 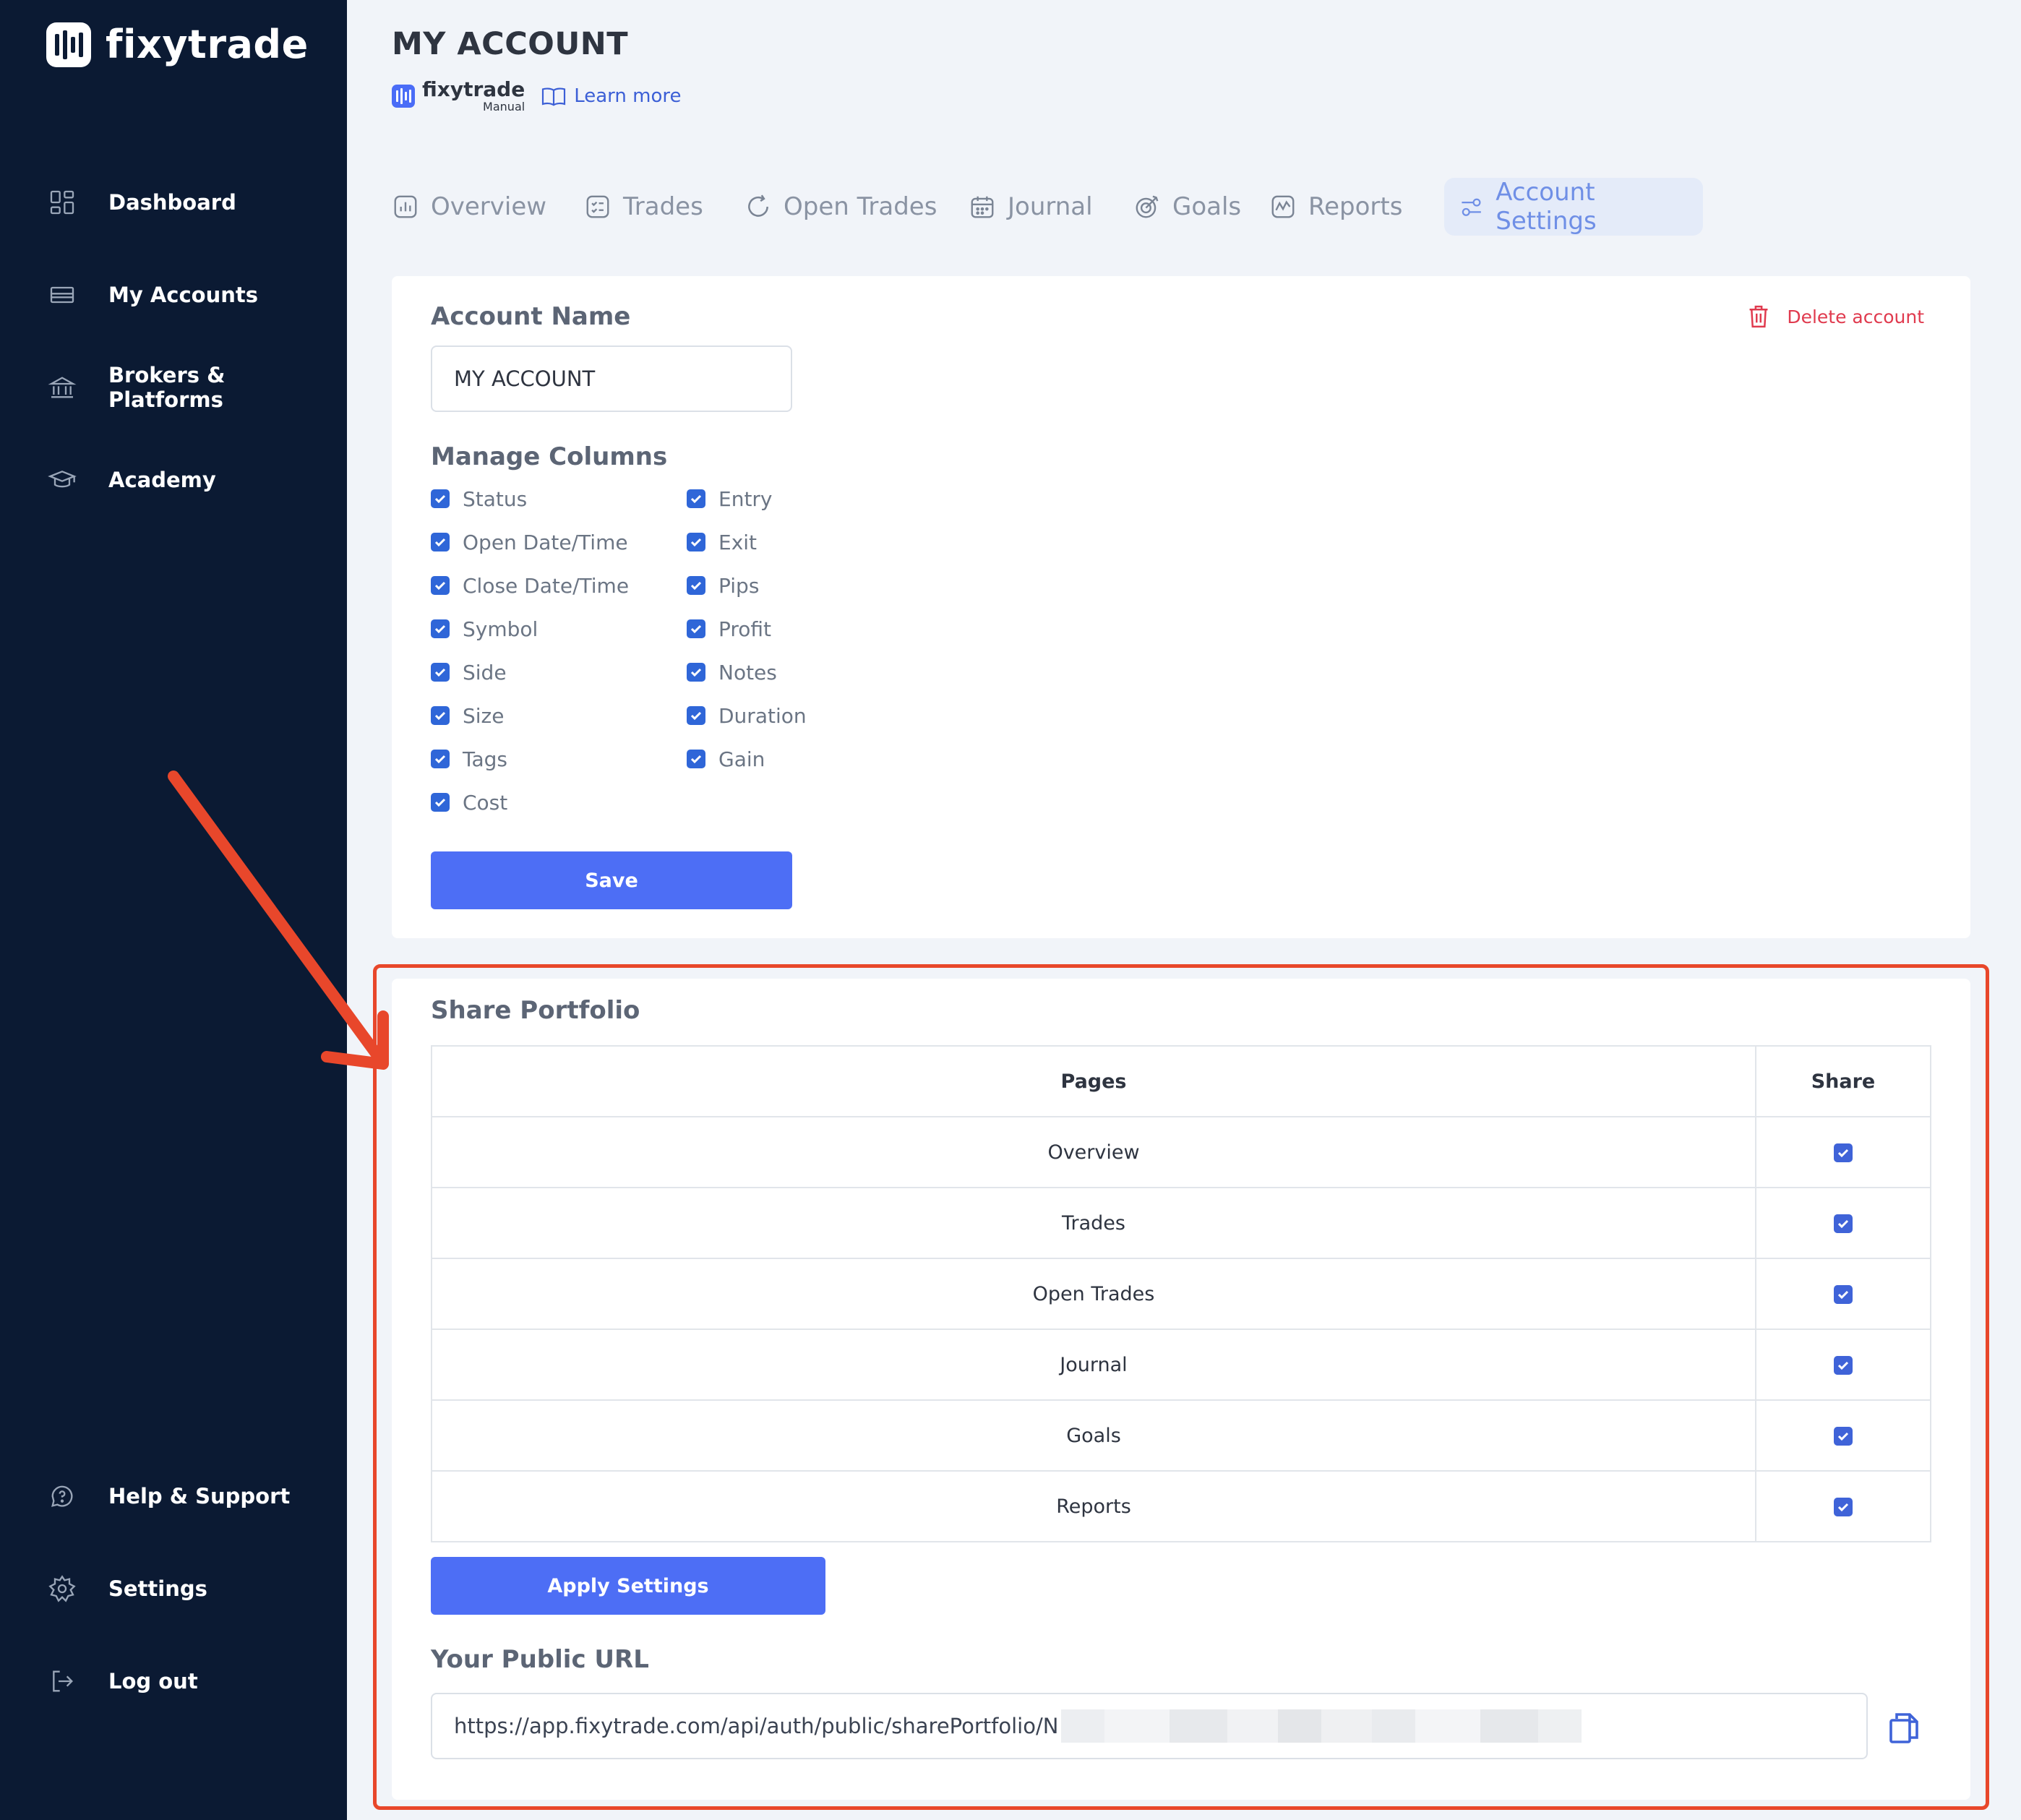 I want to click on column-option-label: Notes, so click(x=747, y=672).